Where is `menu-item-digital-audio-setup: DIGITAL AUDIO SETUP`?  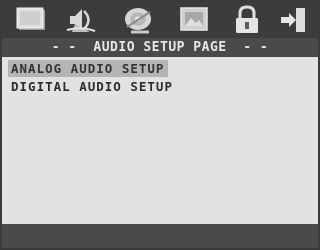
menu-item-digital-audio-setup: DIGITAL AUDIO SETUP is located at coordinates (92, 86).